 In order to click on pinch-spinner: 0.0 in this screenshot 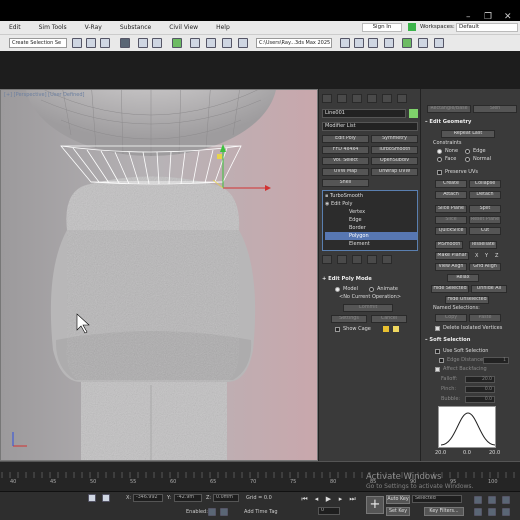, I will do `click(480, 389)`.